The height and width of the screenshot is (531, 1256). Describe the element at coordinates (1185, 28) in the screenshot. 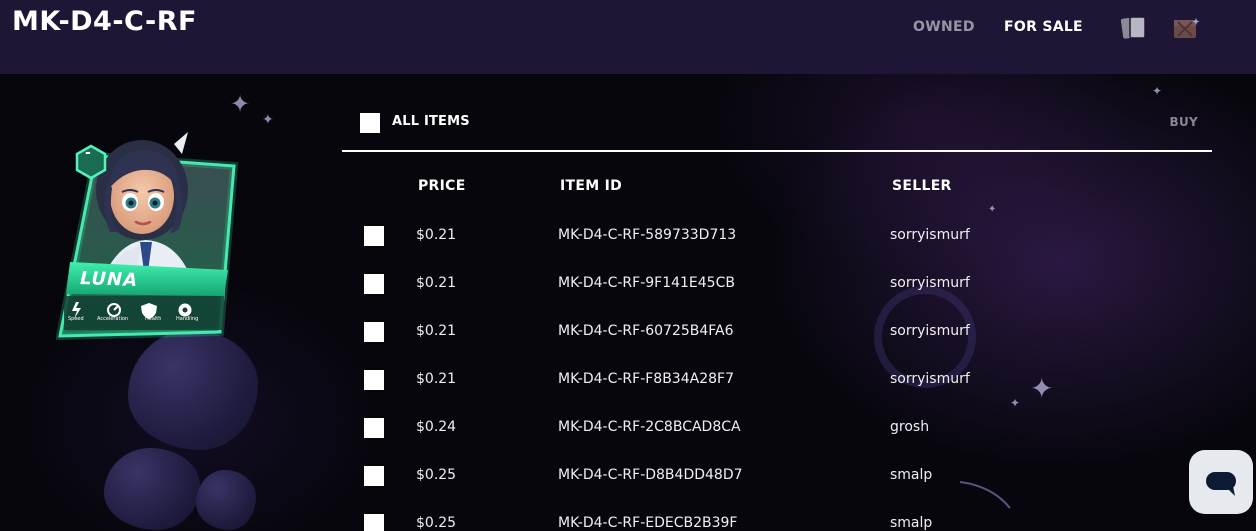

I see `crate-icon` at that location.